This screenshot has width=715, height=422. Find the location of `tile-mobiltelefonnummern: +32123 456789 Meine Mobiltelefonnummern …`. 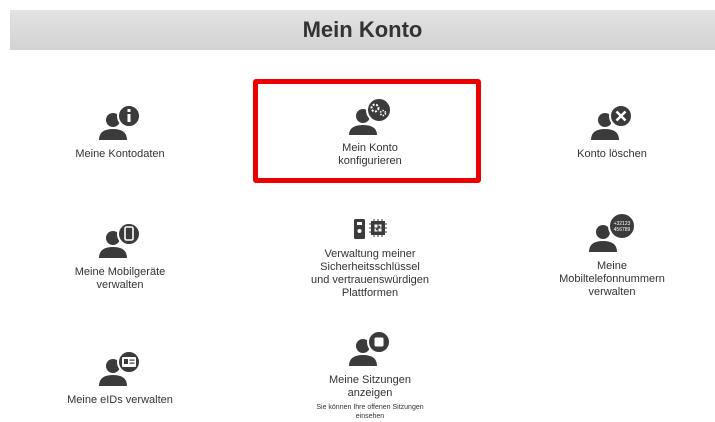

tile-mobiltelefonnummern: +32123 456789 Meine Mobiltelefonnummern … is located at coordinates (612, 255).